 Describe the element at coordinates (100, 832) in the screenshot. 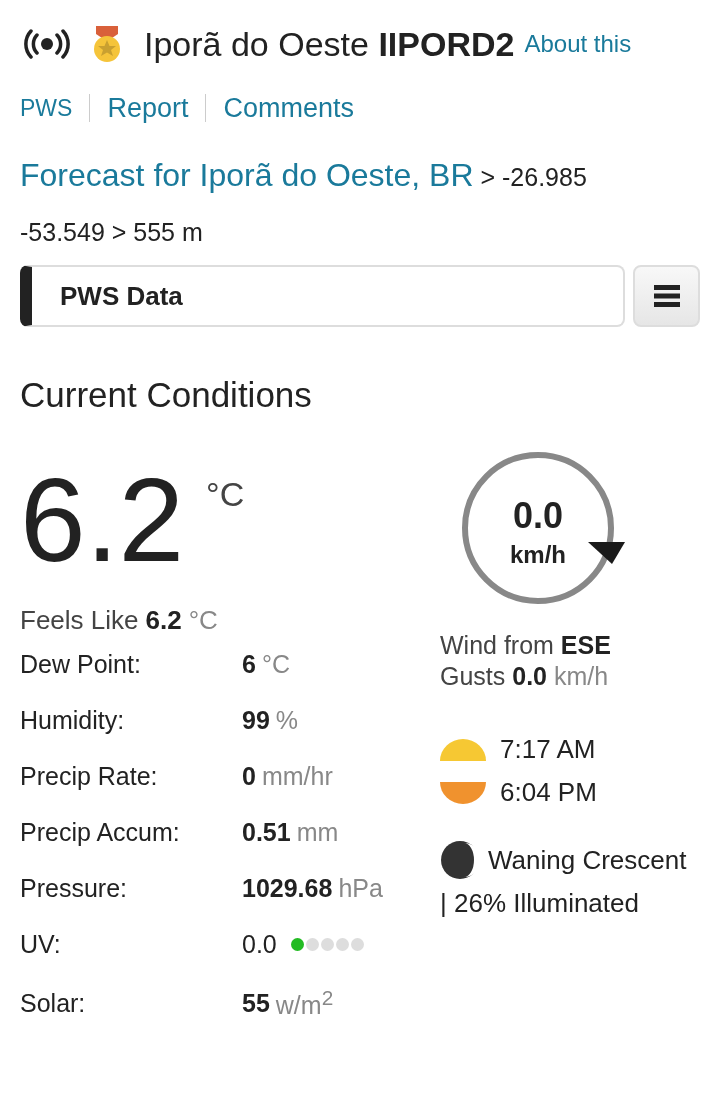

I see `row-label: Precip Accum:` at that location.